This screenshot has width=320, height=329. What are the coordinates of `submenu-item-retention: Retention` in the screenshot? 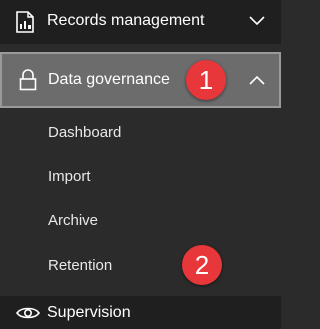 It's located at (80, 265).